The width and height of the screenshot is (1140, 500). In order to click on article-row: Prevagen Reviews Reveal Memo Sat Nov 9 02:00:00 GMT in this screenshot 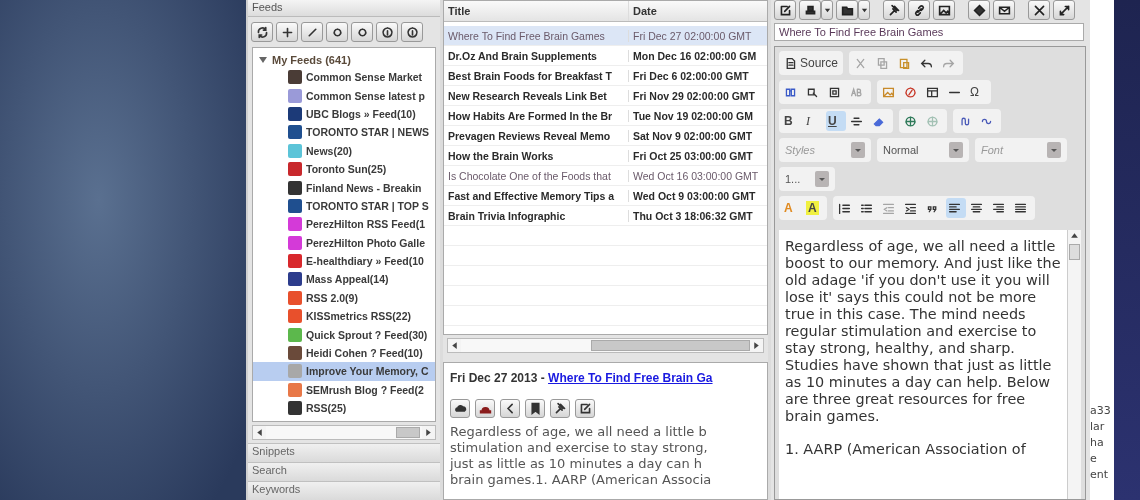, I will do `click(605, 136)`.